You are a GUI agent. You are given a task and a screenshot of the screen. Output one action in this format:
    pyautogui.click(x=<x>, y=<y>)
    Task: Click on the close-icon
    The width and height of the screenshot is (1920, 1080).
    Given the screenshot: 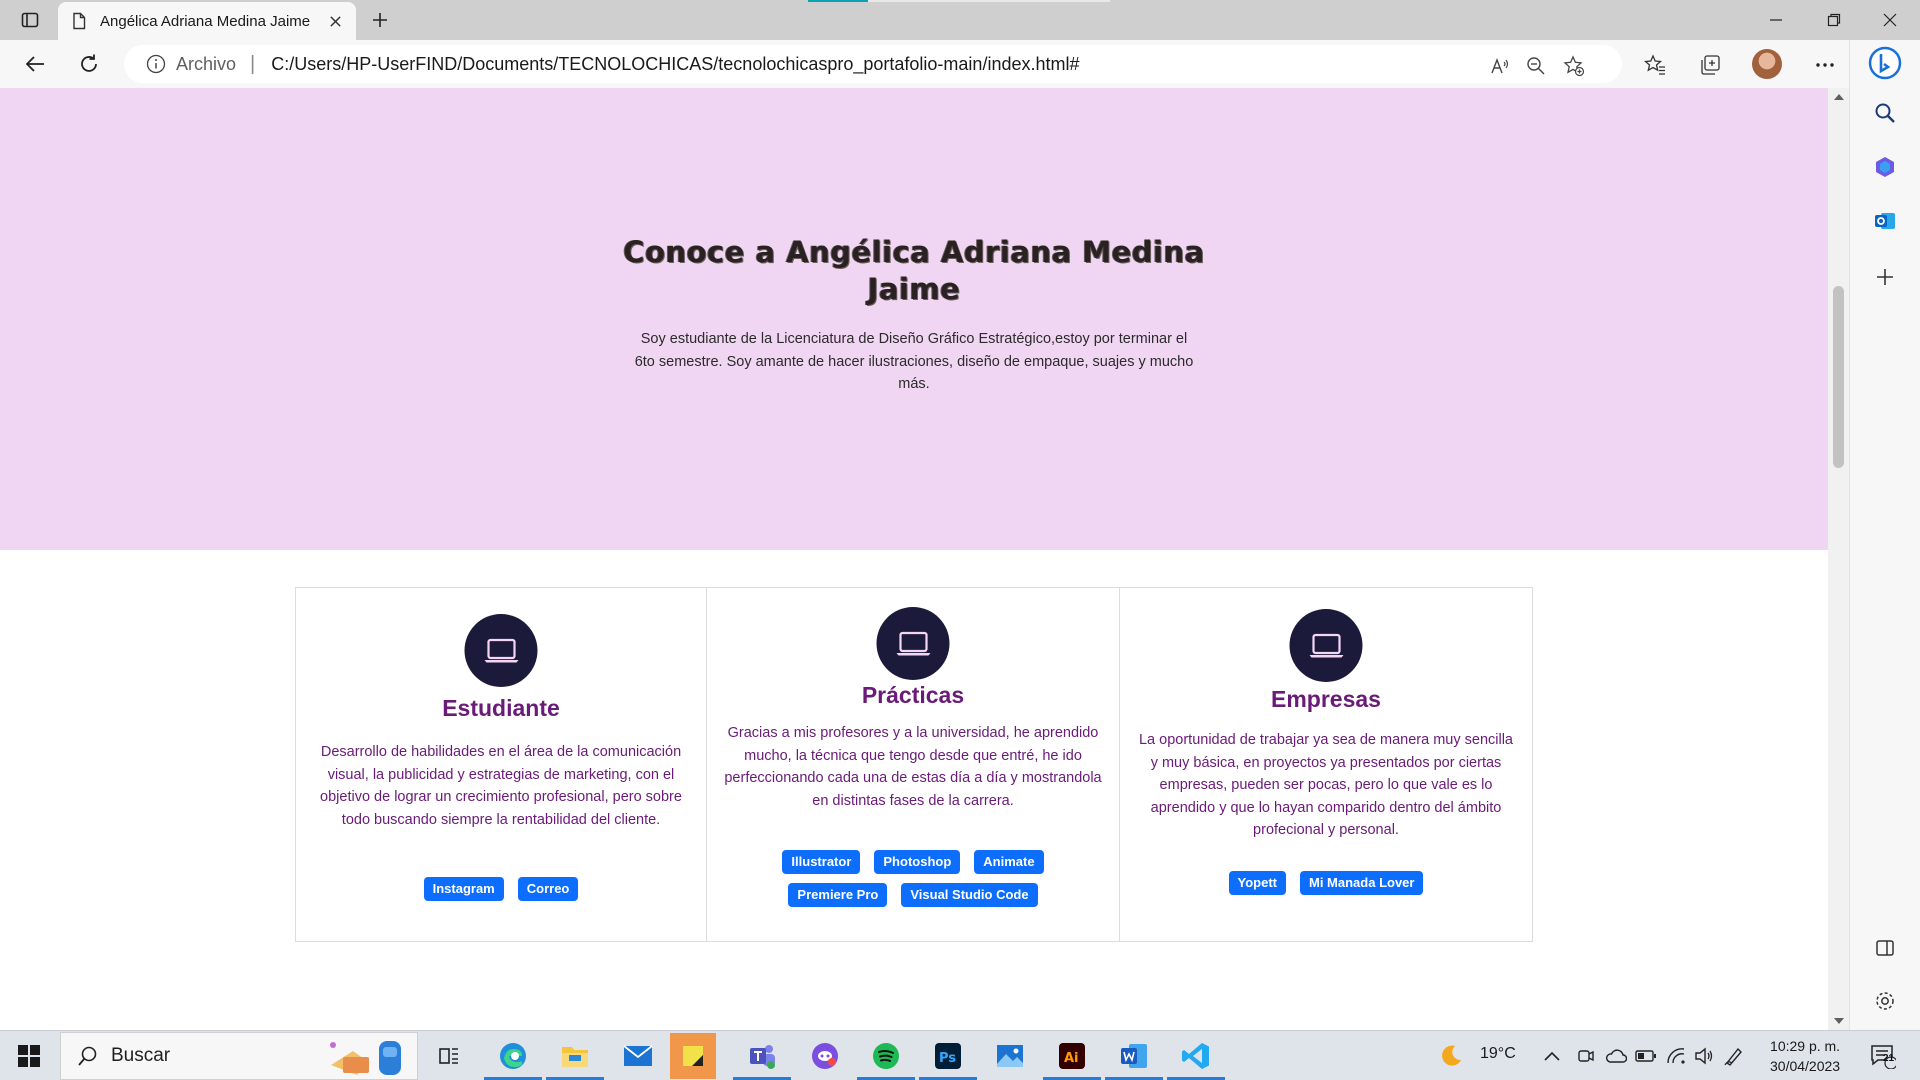 What is the action you would take?
    pyautogui.click(x=1890, y=20)
    